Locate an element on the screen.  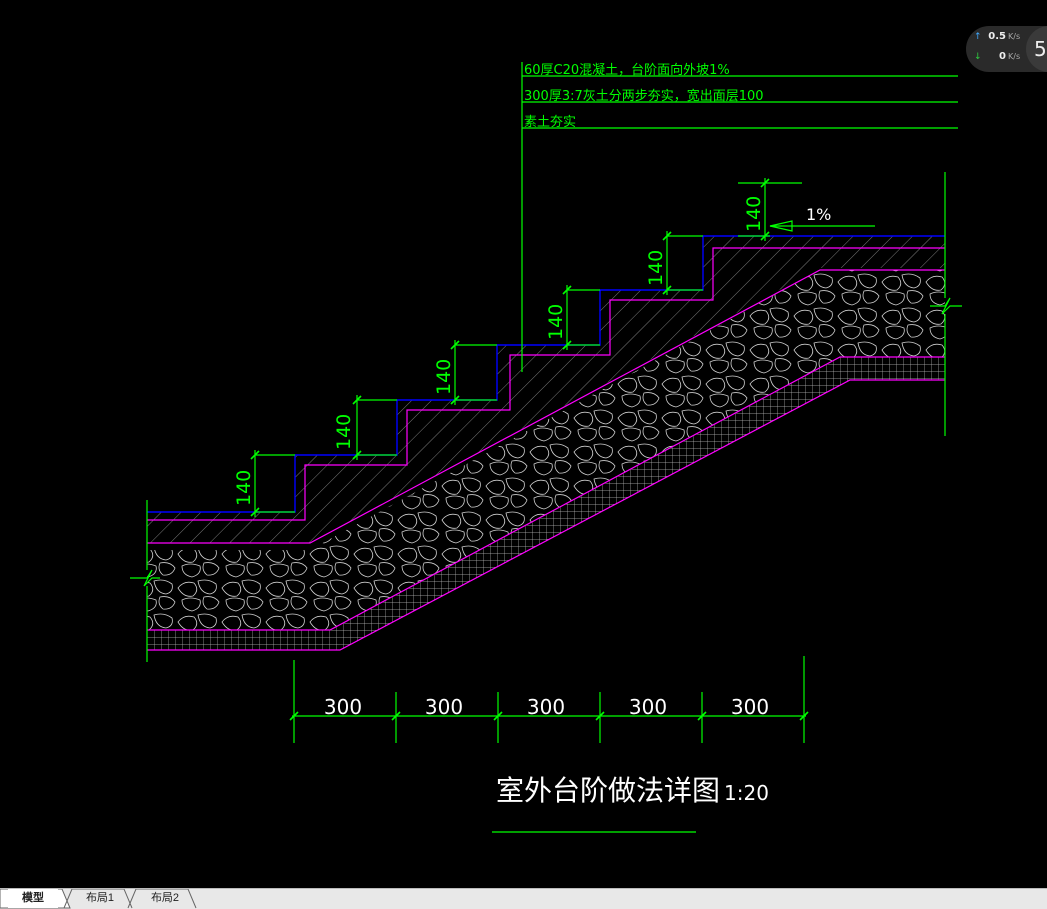
slope-label: 1% is located at coordinates (818, 214).